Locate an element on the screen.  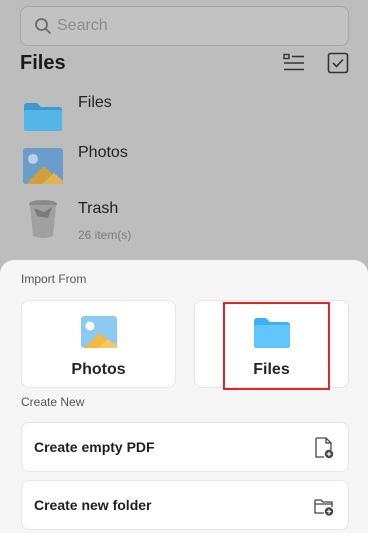
import-from-heading: Import From is located at coordinates (54, 279).